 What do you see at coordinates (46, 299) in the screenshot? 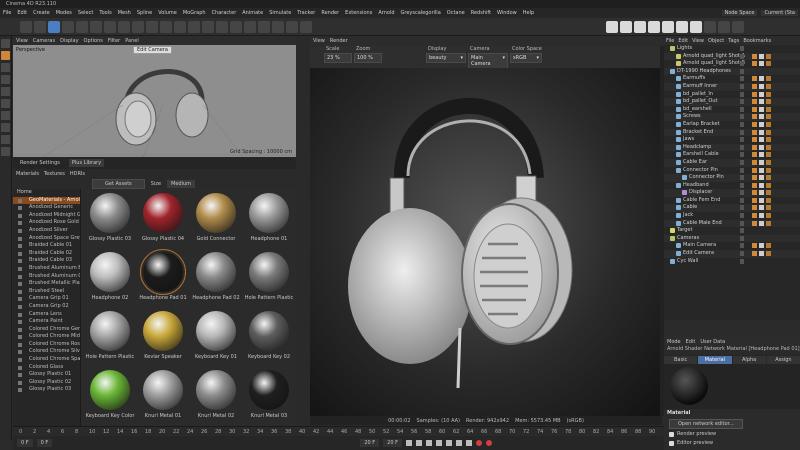
I see `list-item: Camera Grip 01` at bounding box center [46, 299].